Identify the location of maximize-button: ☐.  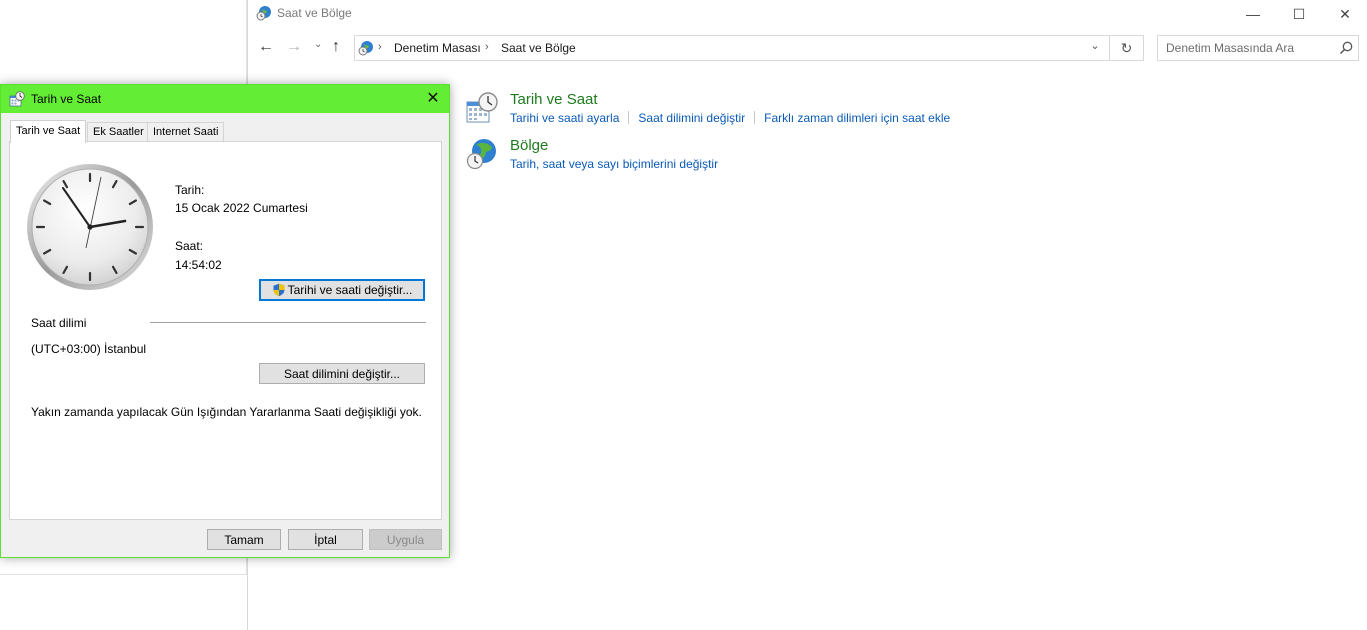
(1299, 14).